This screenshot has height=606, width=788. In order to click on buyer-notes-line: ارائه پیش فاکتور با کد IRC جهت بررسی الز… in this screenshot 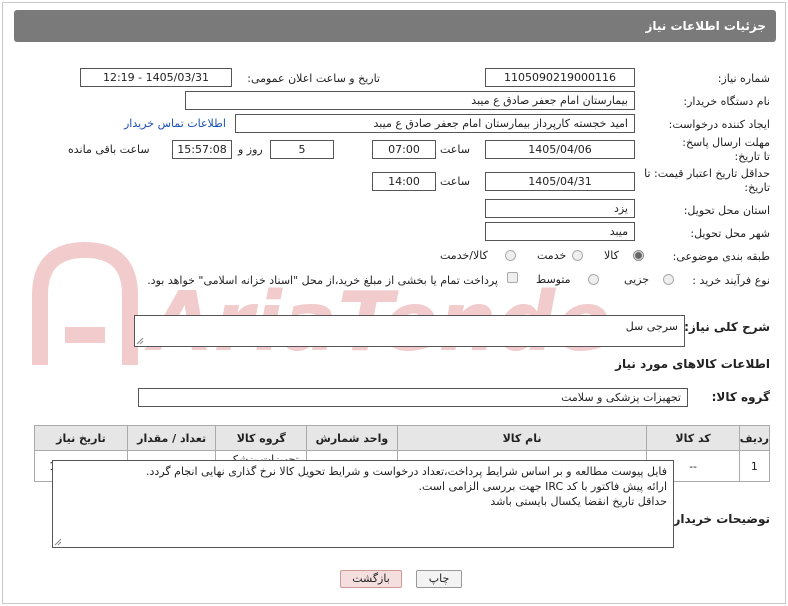, I will do `click(542, 486)`.